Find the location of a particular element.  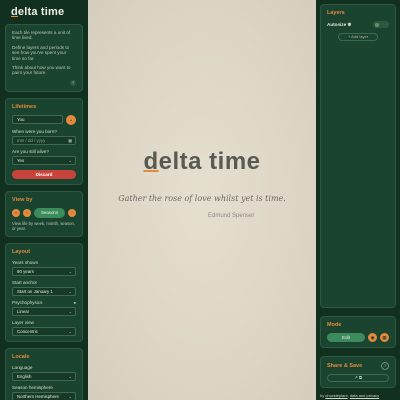

profile-row: You ⌄ is located at coordinates (44, 119).